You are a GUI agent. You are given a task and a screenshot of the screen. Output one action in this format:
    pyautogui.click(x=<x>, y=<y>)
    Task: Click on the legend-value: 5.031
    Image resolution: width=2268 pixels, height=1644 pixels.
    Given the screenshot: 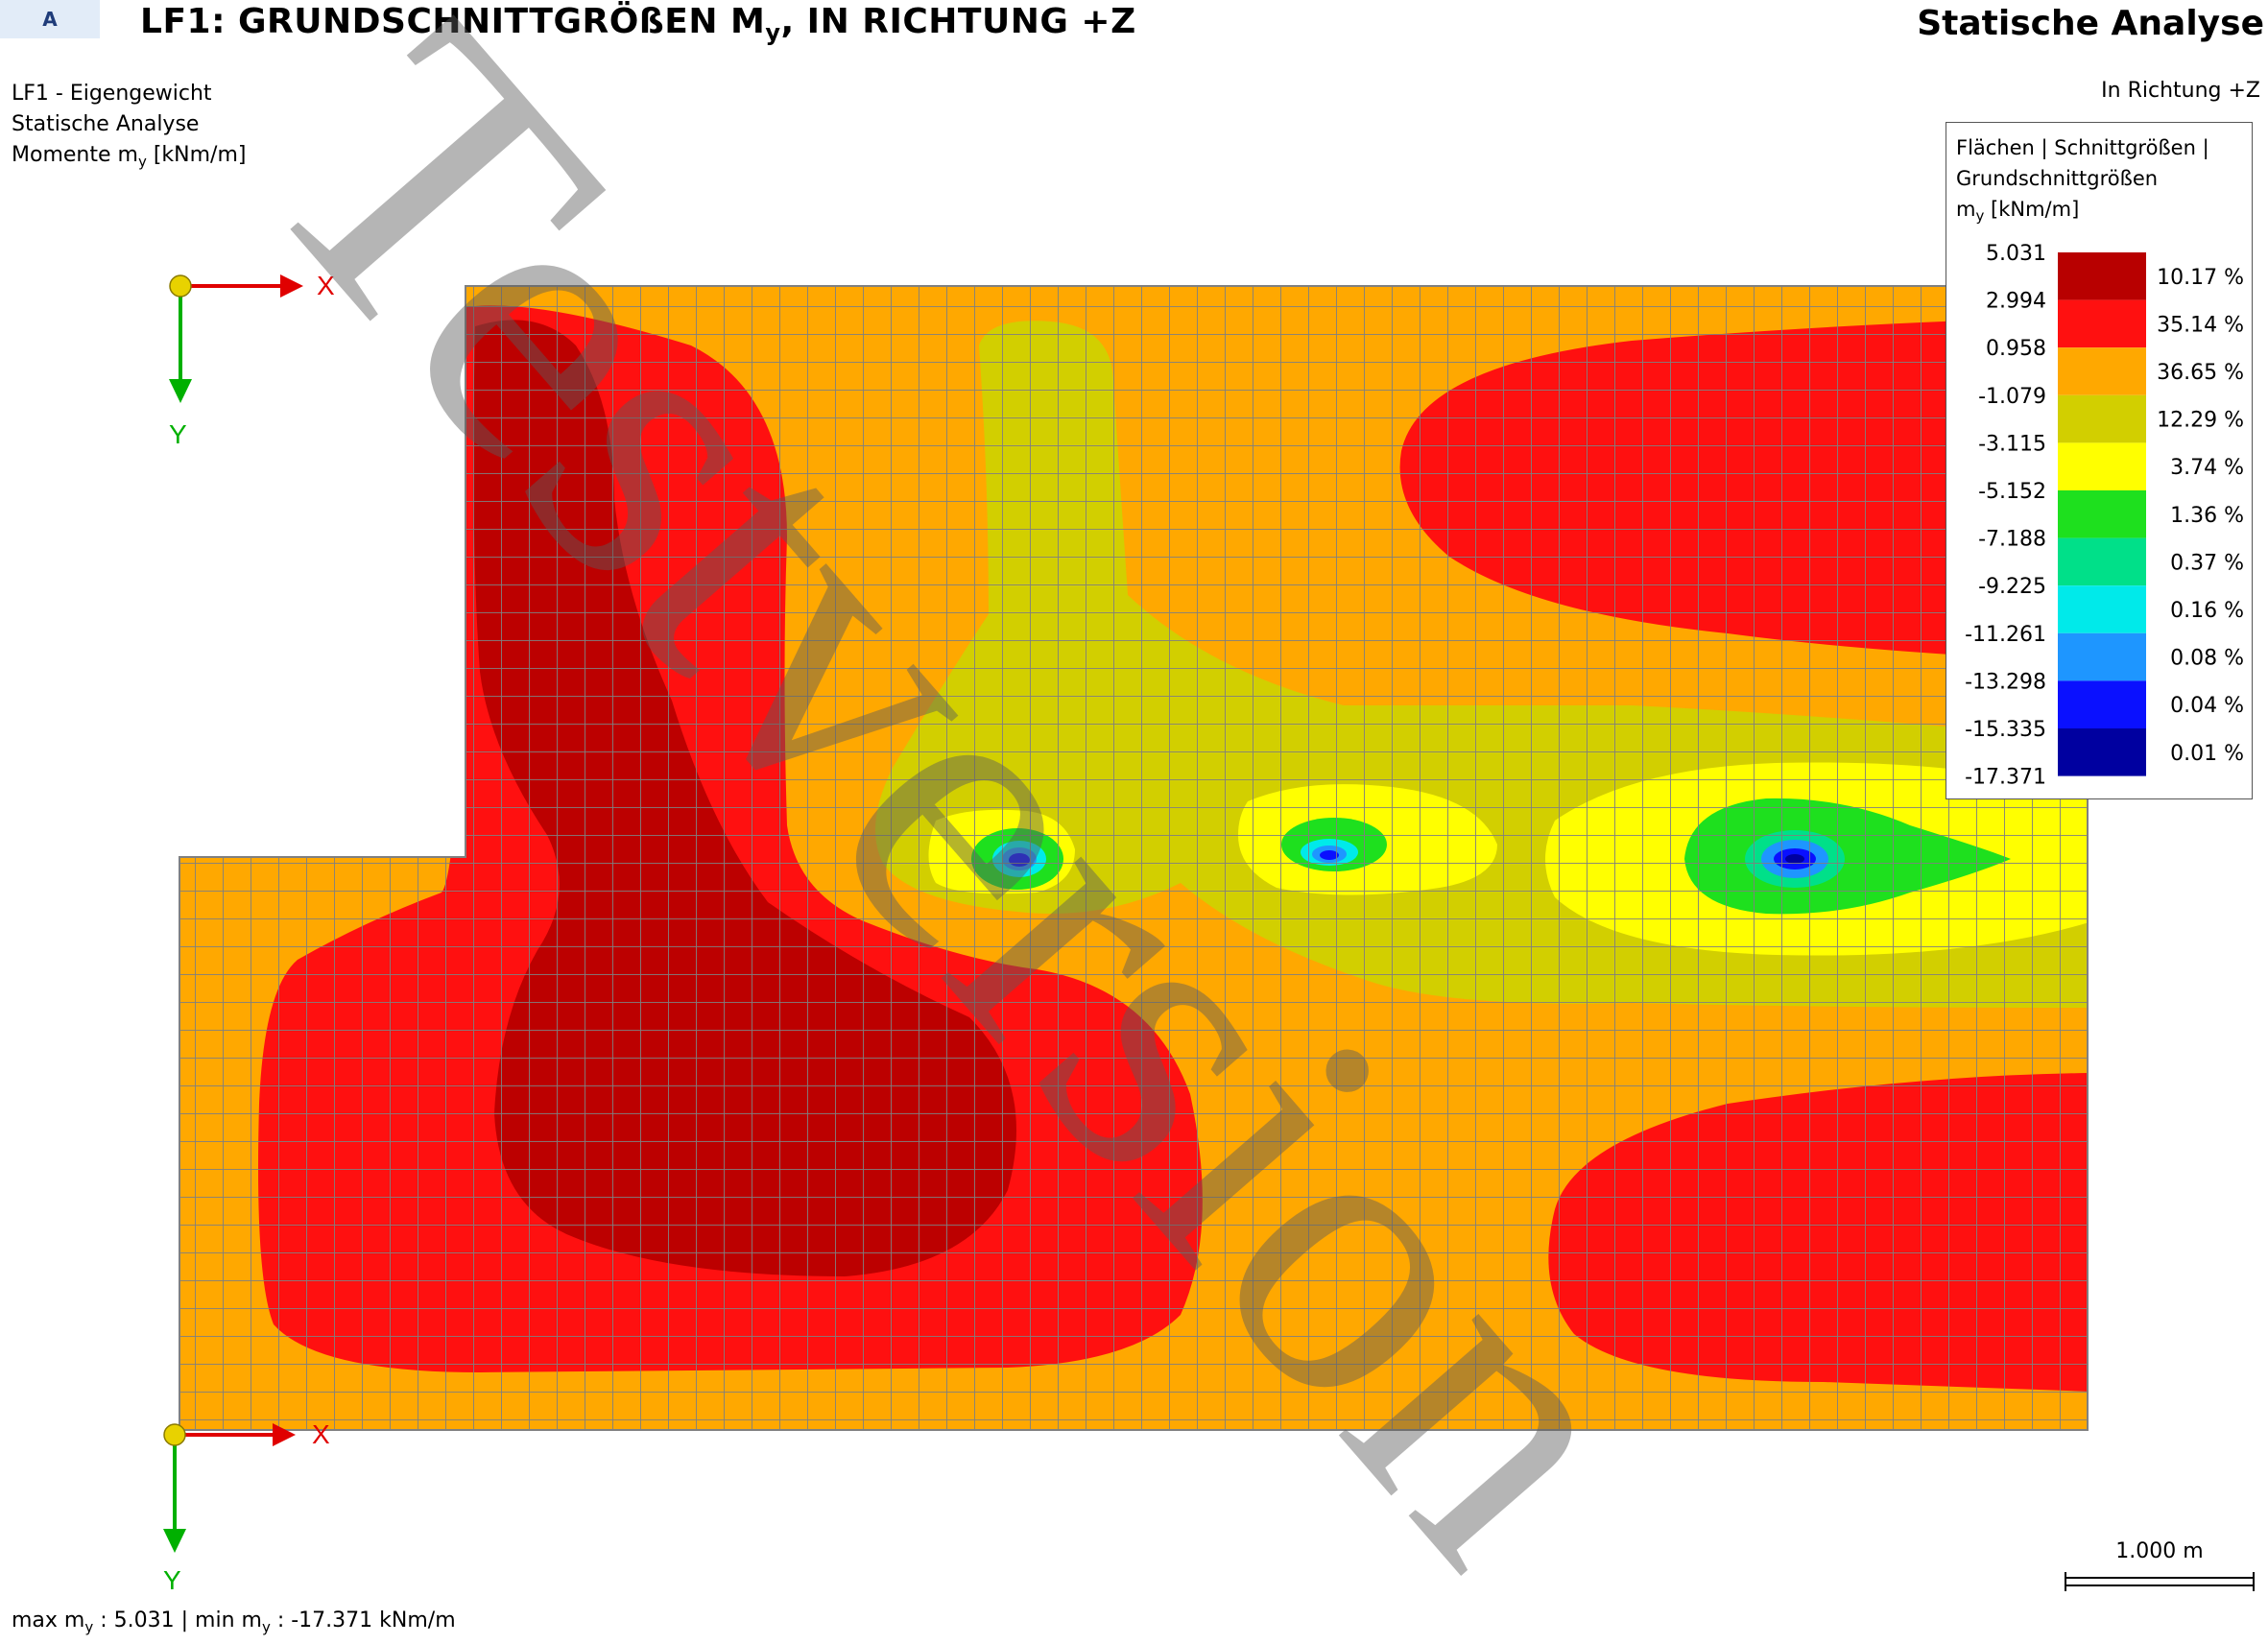 What is the action you would take?
    pyautogui.click(x=2016, y=254)
    